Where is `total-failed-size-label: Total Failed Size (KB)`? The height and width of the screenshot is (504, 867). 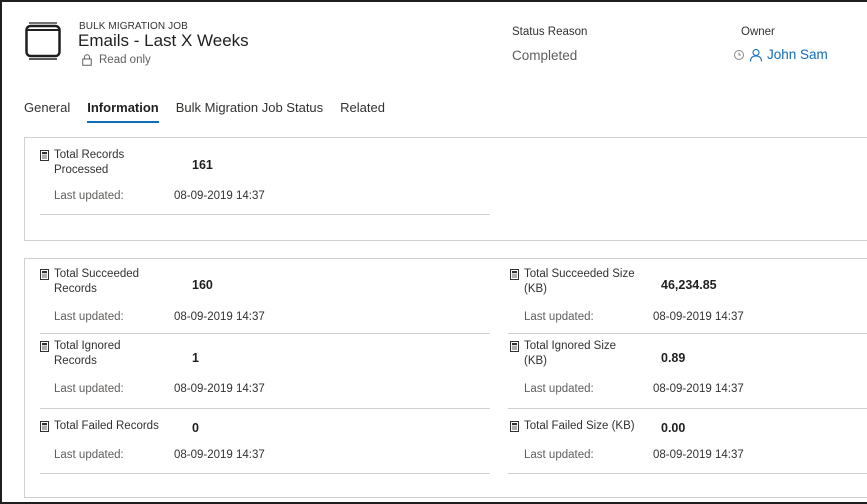
total-failed-size-label: Total Failed Size (KB) is located at coordinates (579, 426).